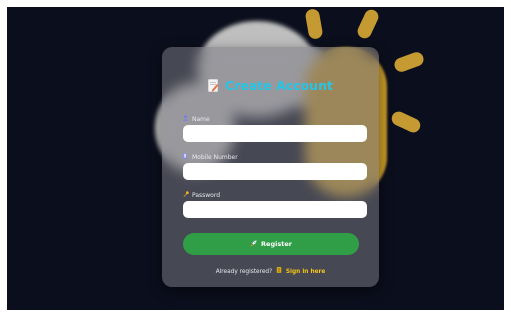  What do you see at coordinates (279, 85) in the screenshot?
I see `title-text: Create Account` at bounding box center [279, 85].